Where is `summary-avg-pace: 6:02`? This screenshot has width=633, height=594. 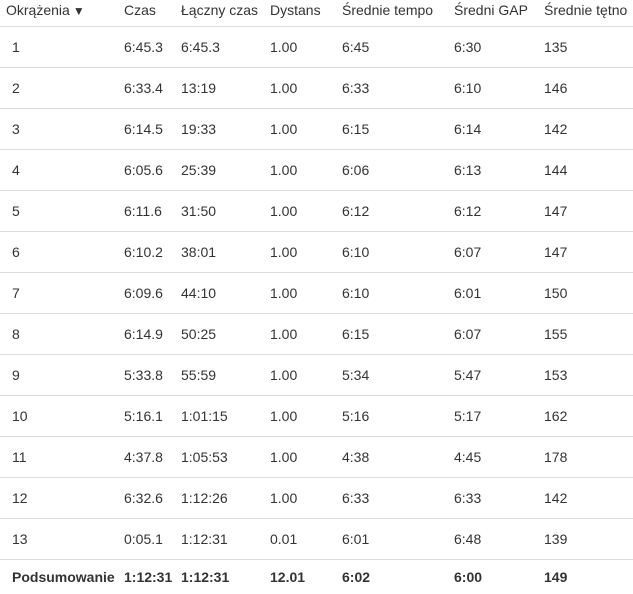 summary-avg-pace: 6:02 is located at coordinates (356, 576).